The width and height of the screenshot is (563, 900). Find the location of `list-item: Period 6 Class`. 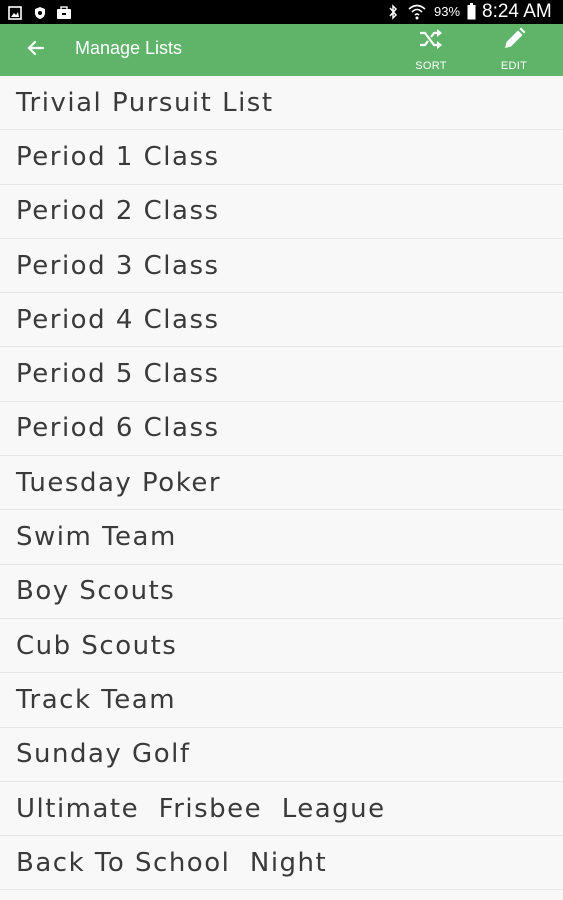

list-item: Period 6 Class is located at coordinates (281, 429).